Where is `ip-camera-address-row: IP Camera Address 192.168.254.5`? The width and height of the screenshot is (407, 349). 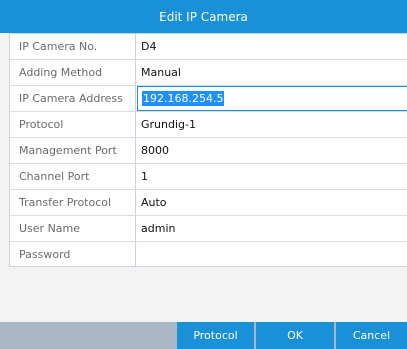 ip-camera-address-row: IP Camera Address 192.168.254.5 is located at coordinates (208, 99).